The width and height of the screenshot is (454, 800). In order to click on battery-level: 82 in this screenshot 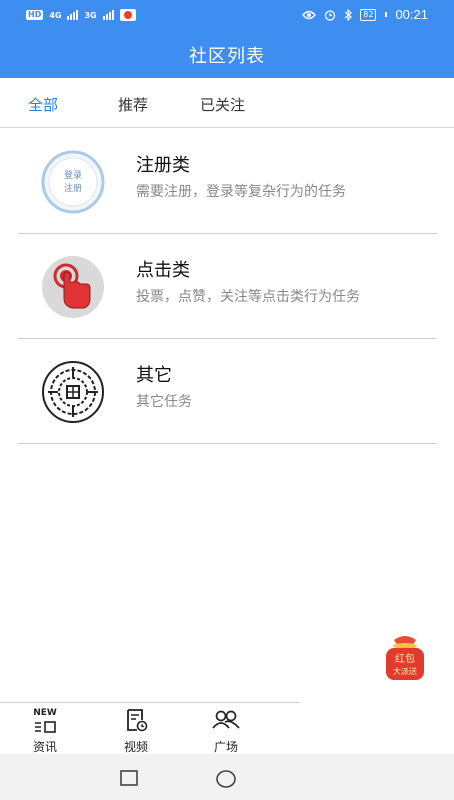, I will do `click(368, 14)`.